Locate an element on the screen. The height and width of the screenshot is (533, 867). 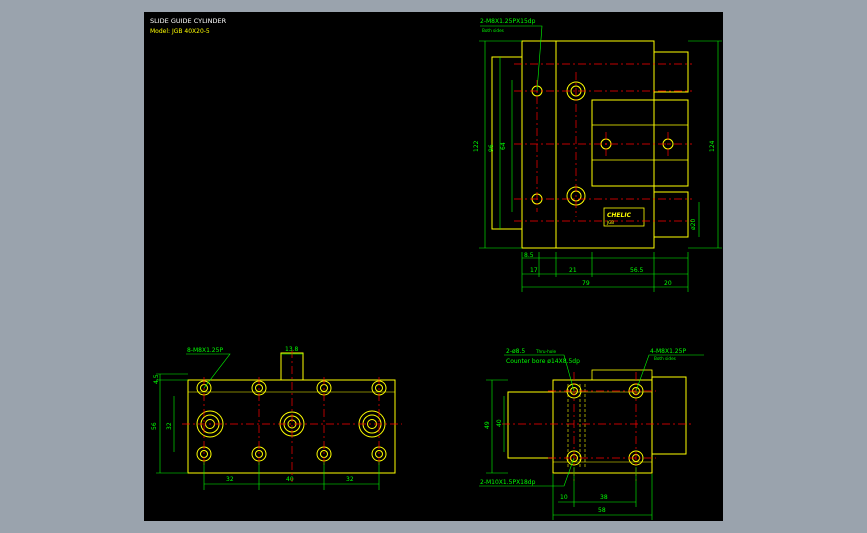
side-callout-top: 2-M8X1.25PX15dp is located at coordinates (508, 21).